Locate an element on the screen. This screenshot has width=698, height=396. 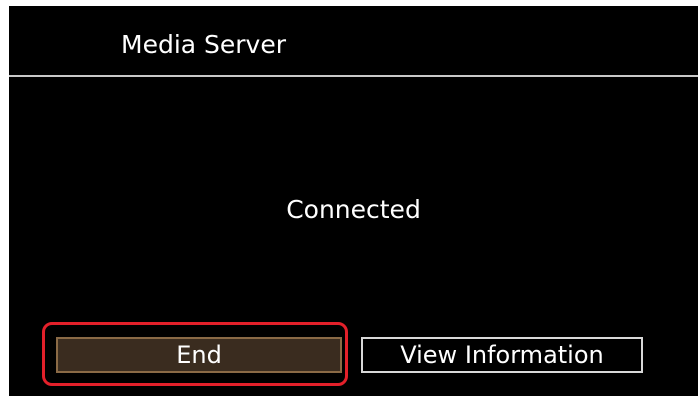
connection-status: Connected is located at coordinates (353, 209).